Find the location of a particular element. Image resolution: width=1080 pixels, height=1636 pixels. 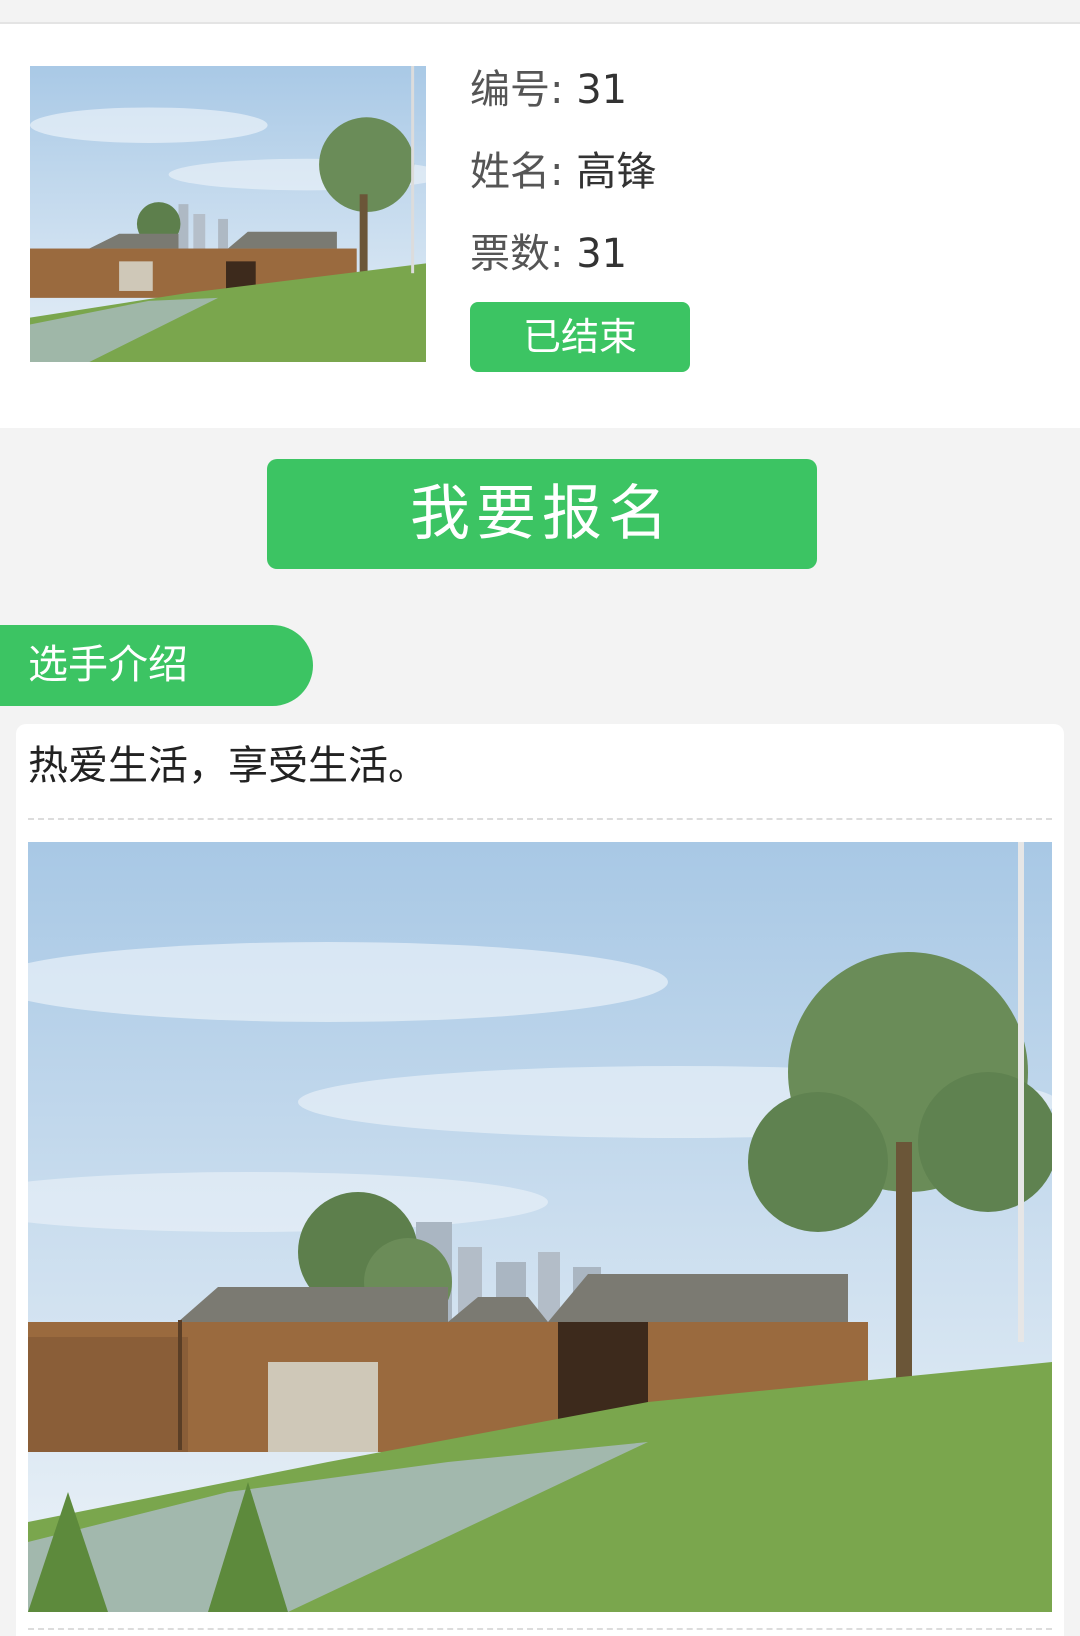

signup-button: 我要报名 is located at coordinates (542, 514).